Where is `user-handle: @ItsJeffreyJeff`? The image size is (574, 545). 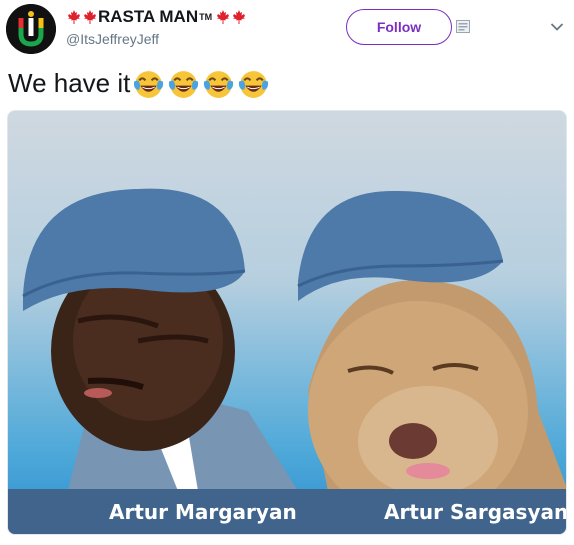 user-handle: @ItsJeffreyJeff is located at coordinates (156, 39).